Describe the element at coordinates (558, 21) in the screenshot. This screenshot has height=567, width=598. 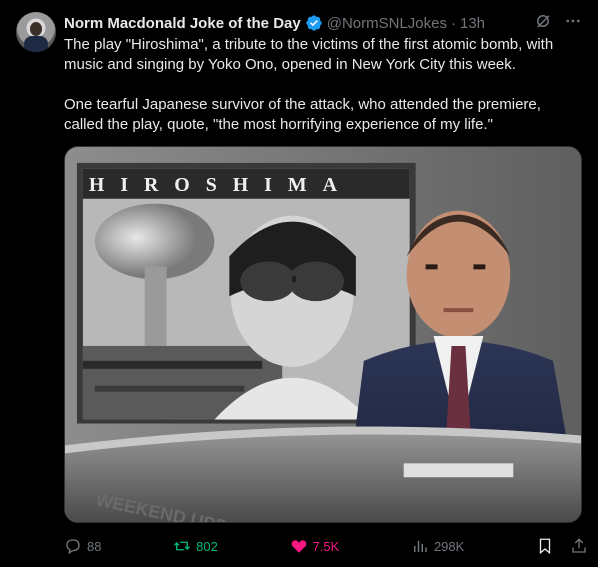
I see `tweet-top-icons` at that location.